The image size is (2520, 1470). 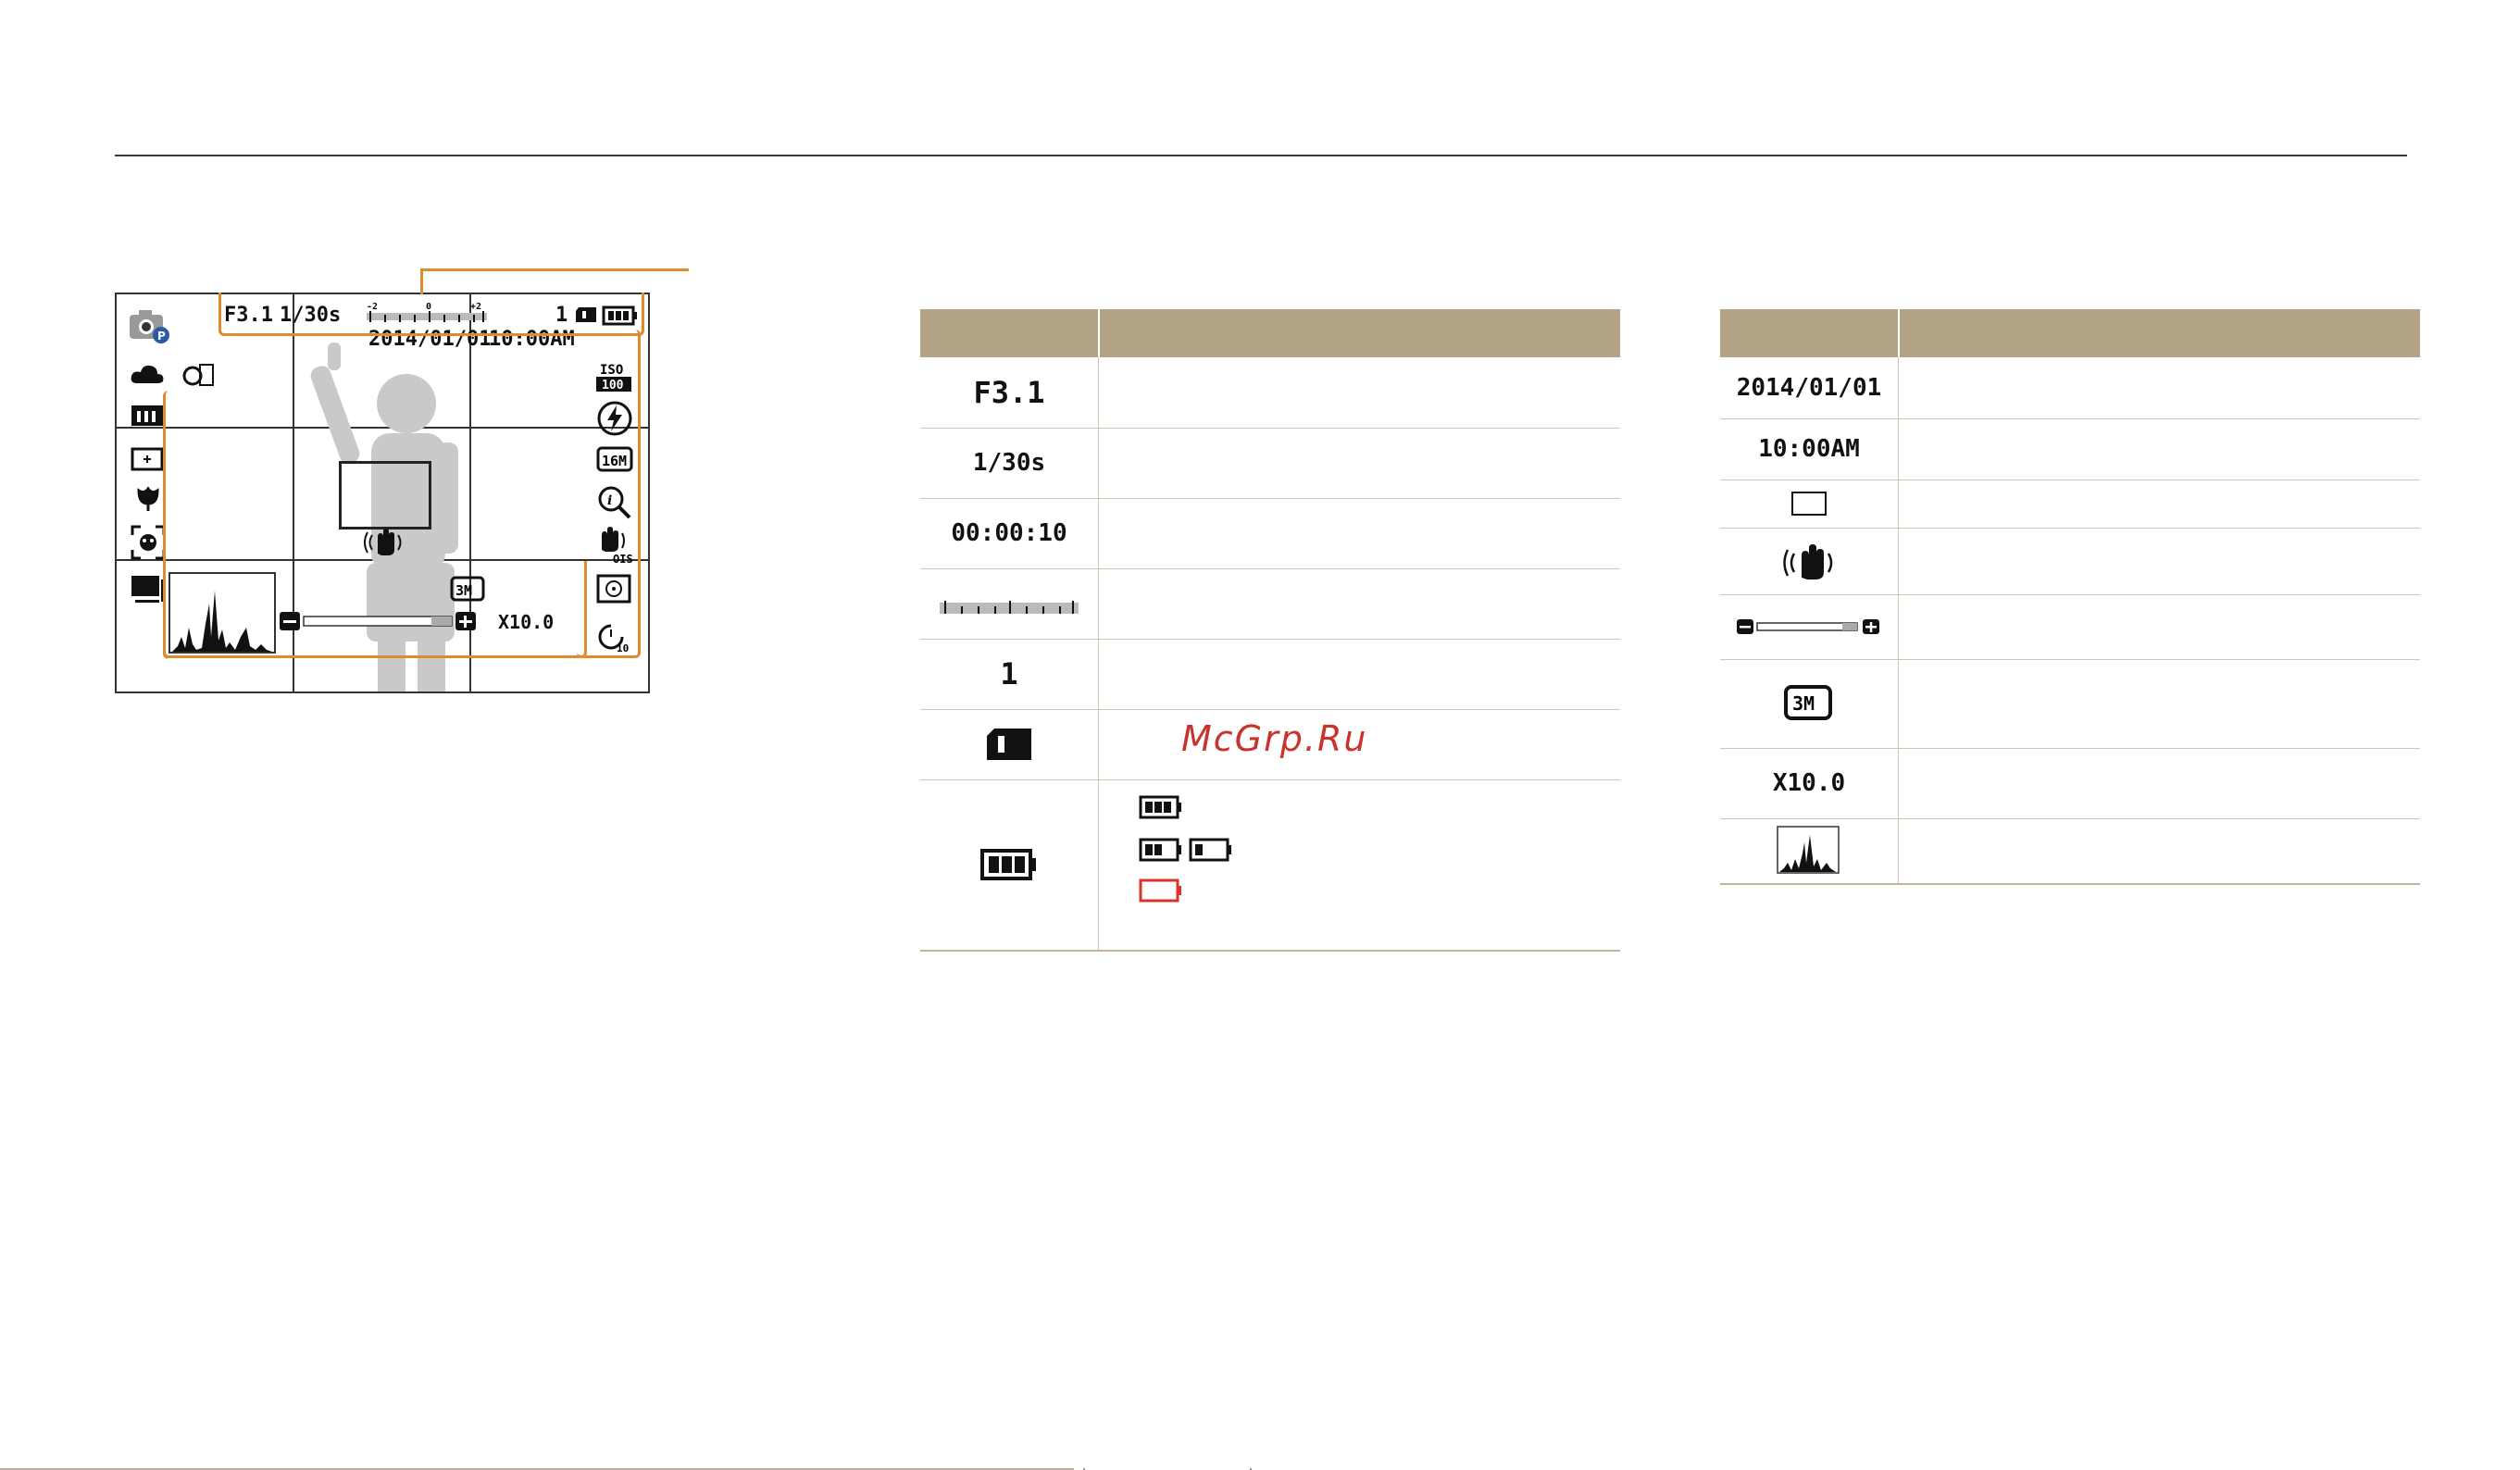 What do you see at coordinates (1808, 561) in the screenshot?
I see `camera-shake-icon` at bounding box center [1808, 561].